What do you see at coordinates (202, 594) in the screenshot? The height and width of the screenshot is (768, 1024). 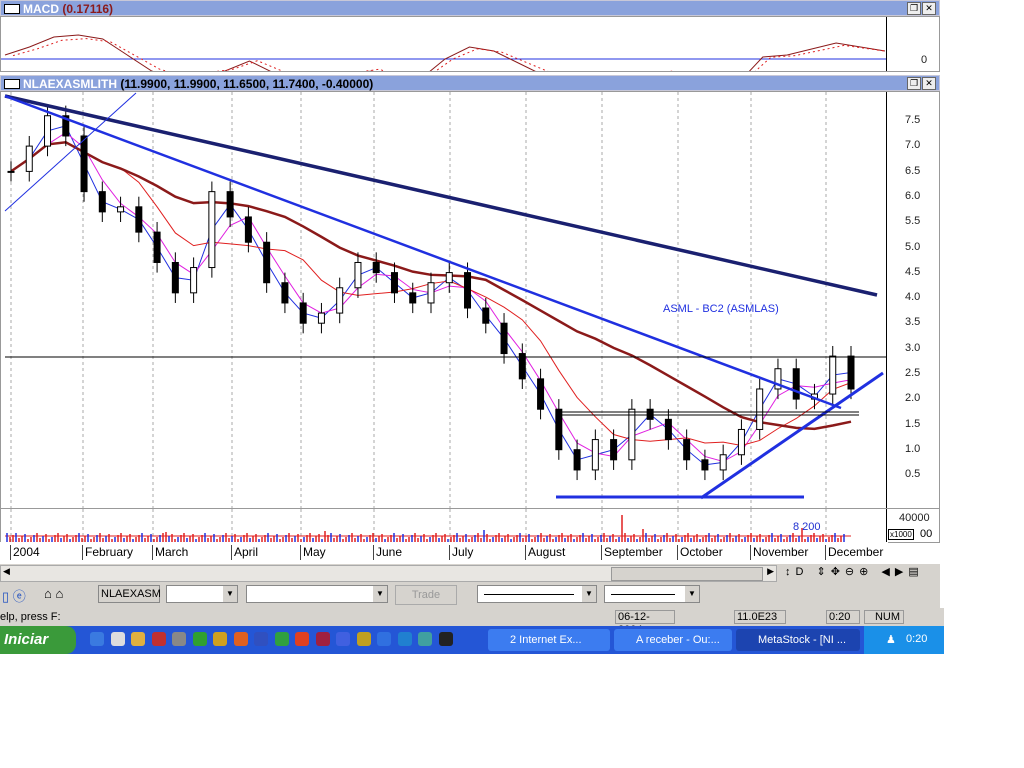 I see `period-select: ▼` at bounding box center [202, 594].